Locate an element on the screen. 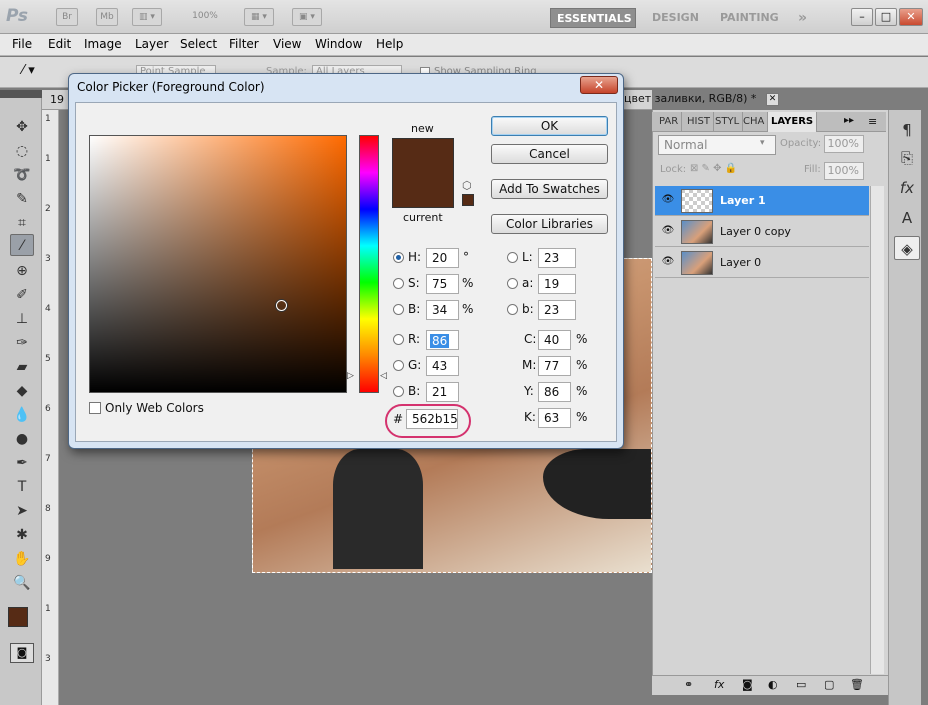 Image resolution: width=928 pixels, height=705 pixels. color-libraries-button: Color Libraries is located at coordinates (549, 224).